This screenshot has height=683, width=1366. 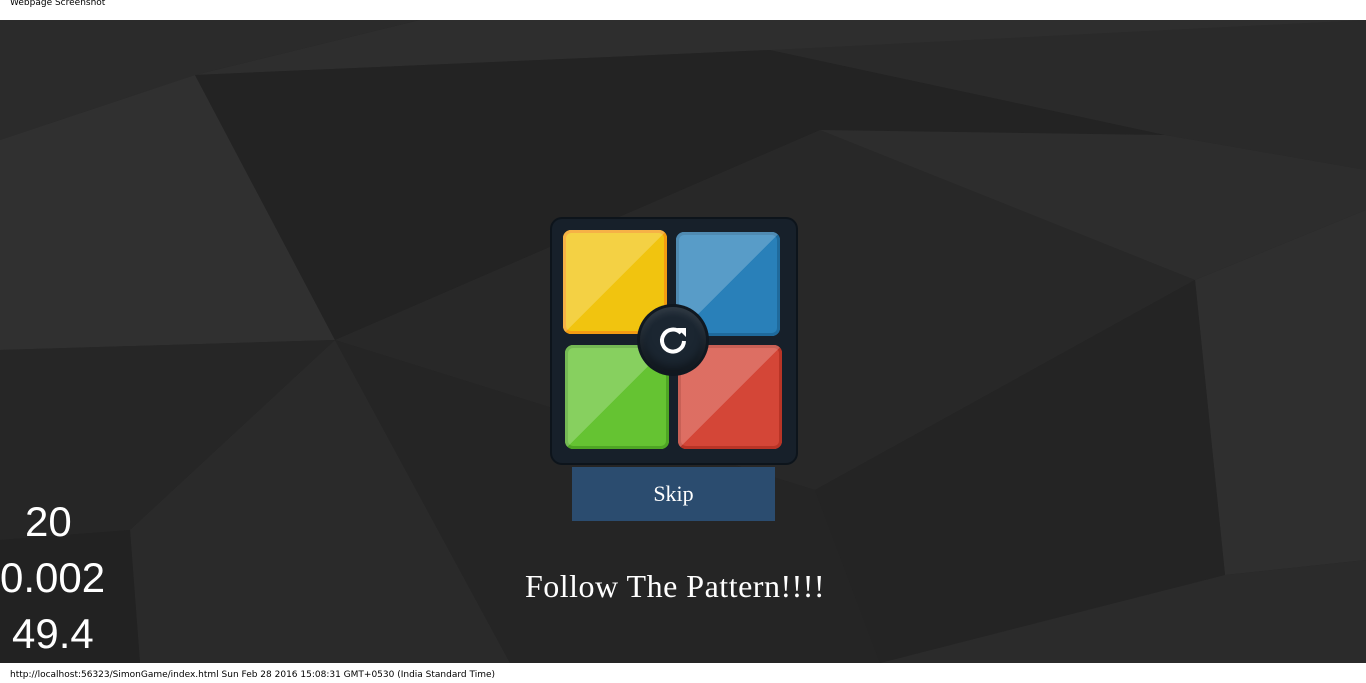 I want to click on window-title: Webpage Screenshot, so click(x=58, y=4).